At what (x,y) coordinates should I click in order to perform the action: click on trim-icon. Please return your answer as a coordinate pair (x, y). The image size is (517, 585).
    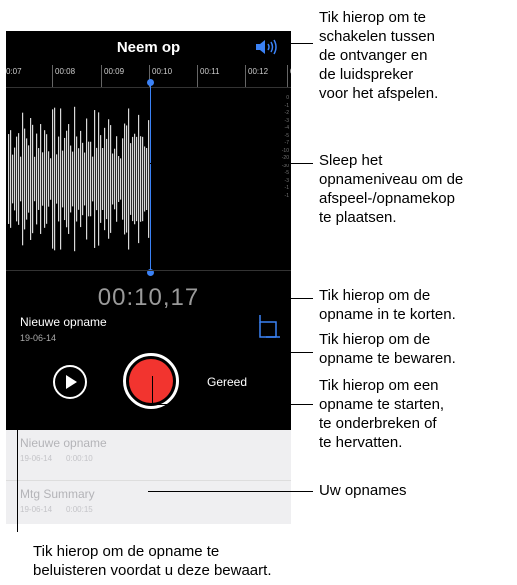
    Looking at the image, I should click on (269, 328).